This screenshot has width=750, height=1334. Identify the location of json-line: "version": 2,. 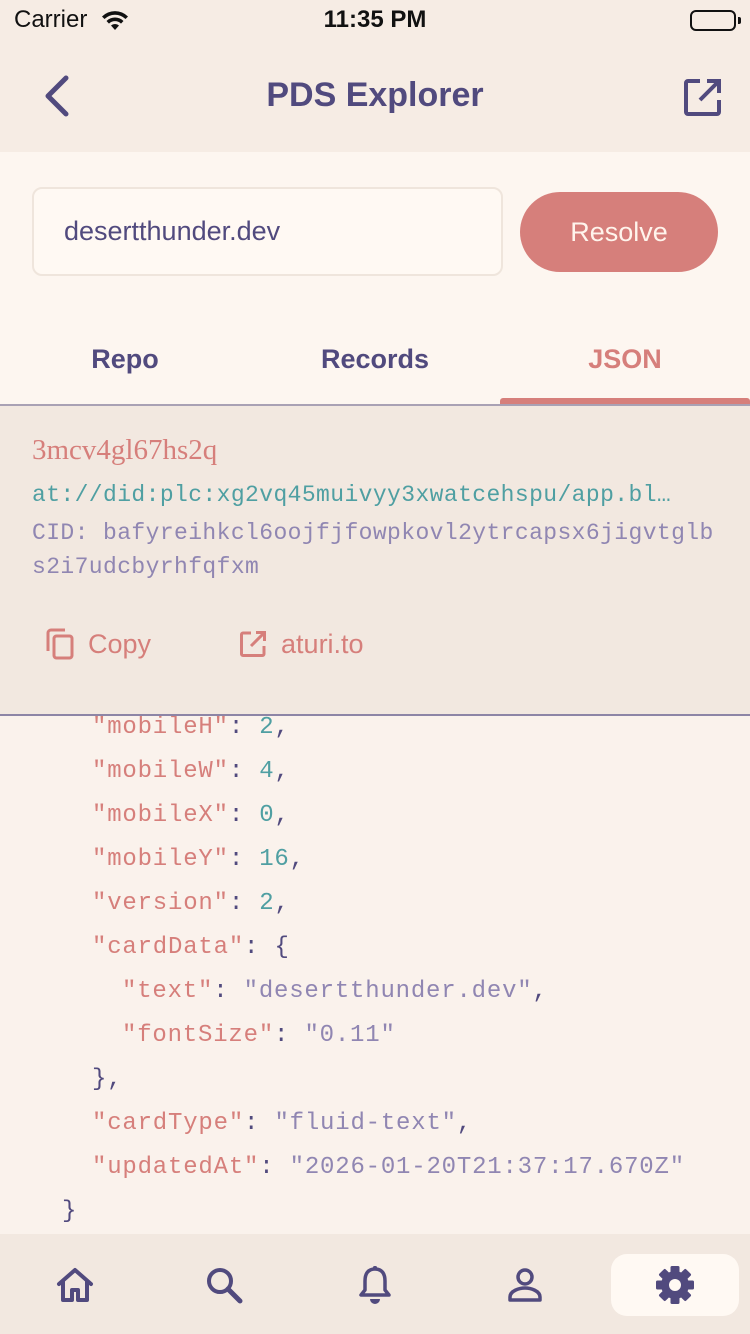
(191, 903).